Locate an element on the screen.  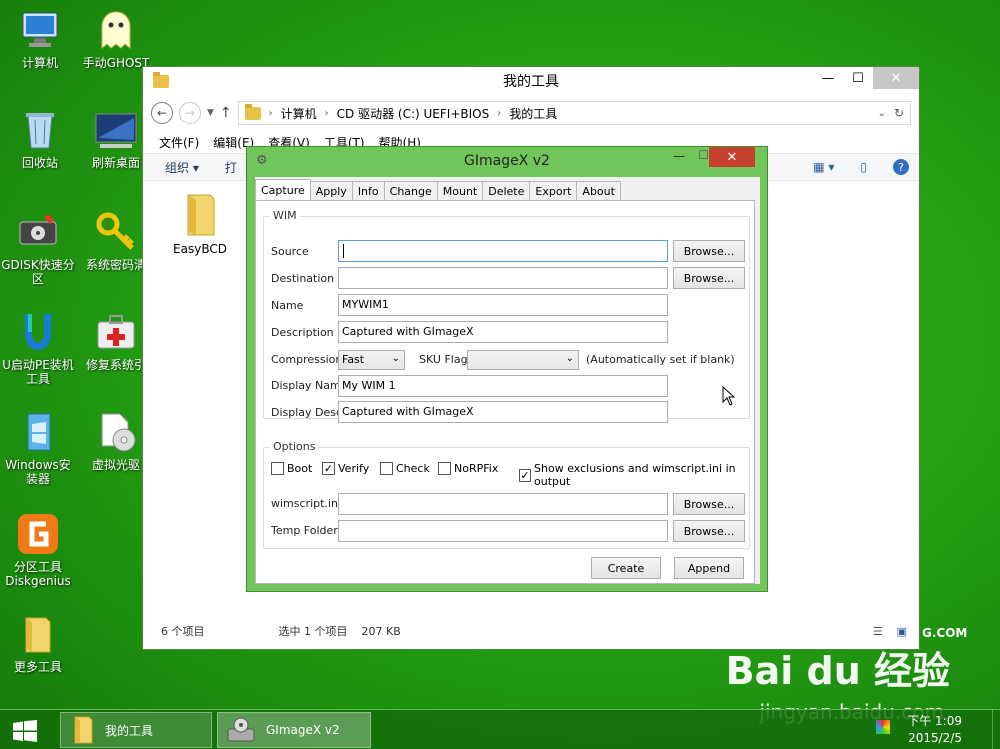
desktop-icon-label: U启动PE装机工具 is located at coordinates (38, 372).